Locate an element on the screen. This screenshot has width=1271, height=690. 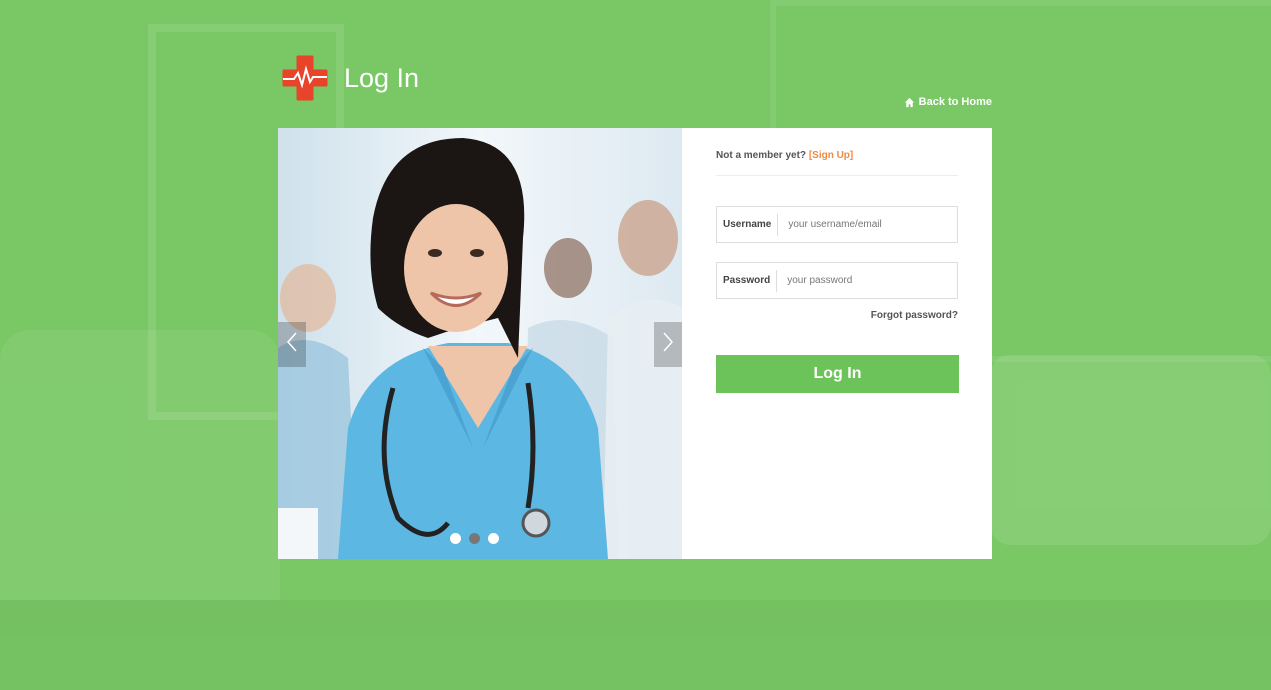
signup-prompt: Not a member yet? [Sign Up] is located at coordinates (837, 155).